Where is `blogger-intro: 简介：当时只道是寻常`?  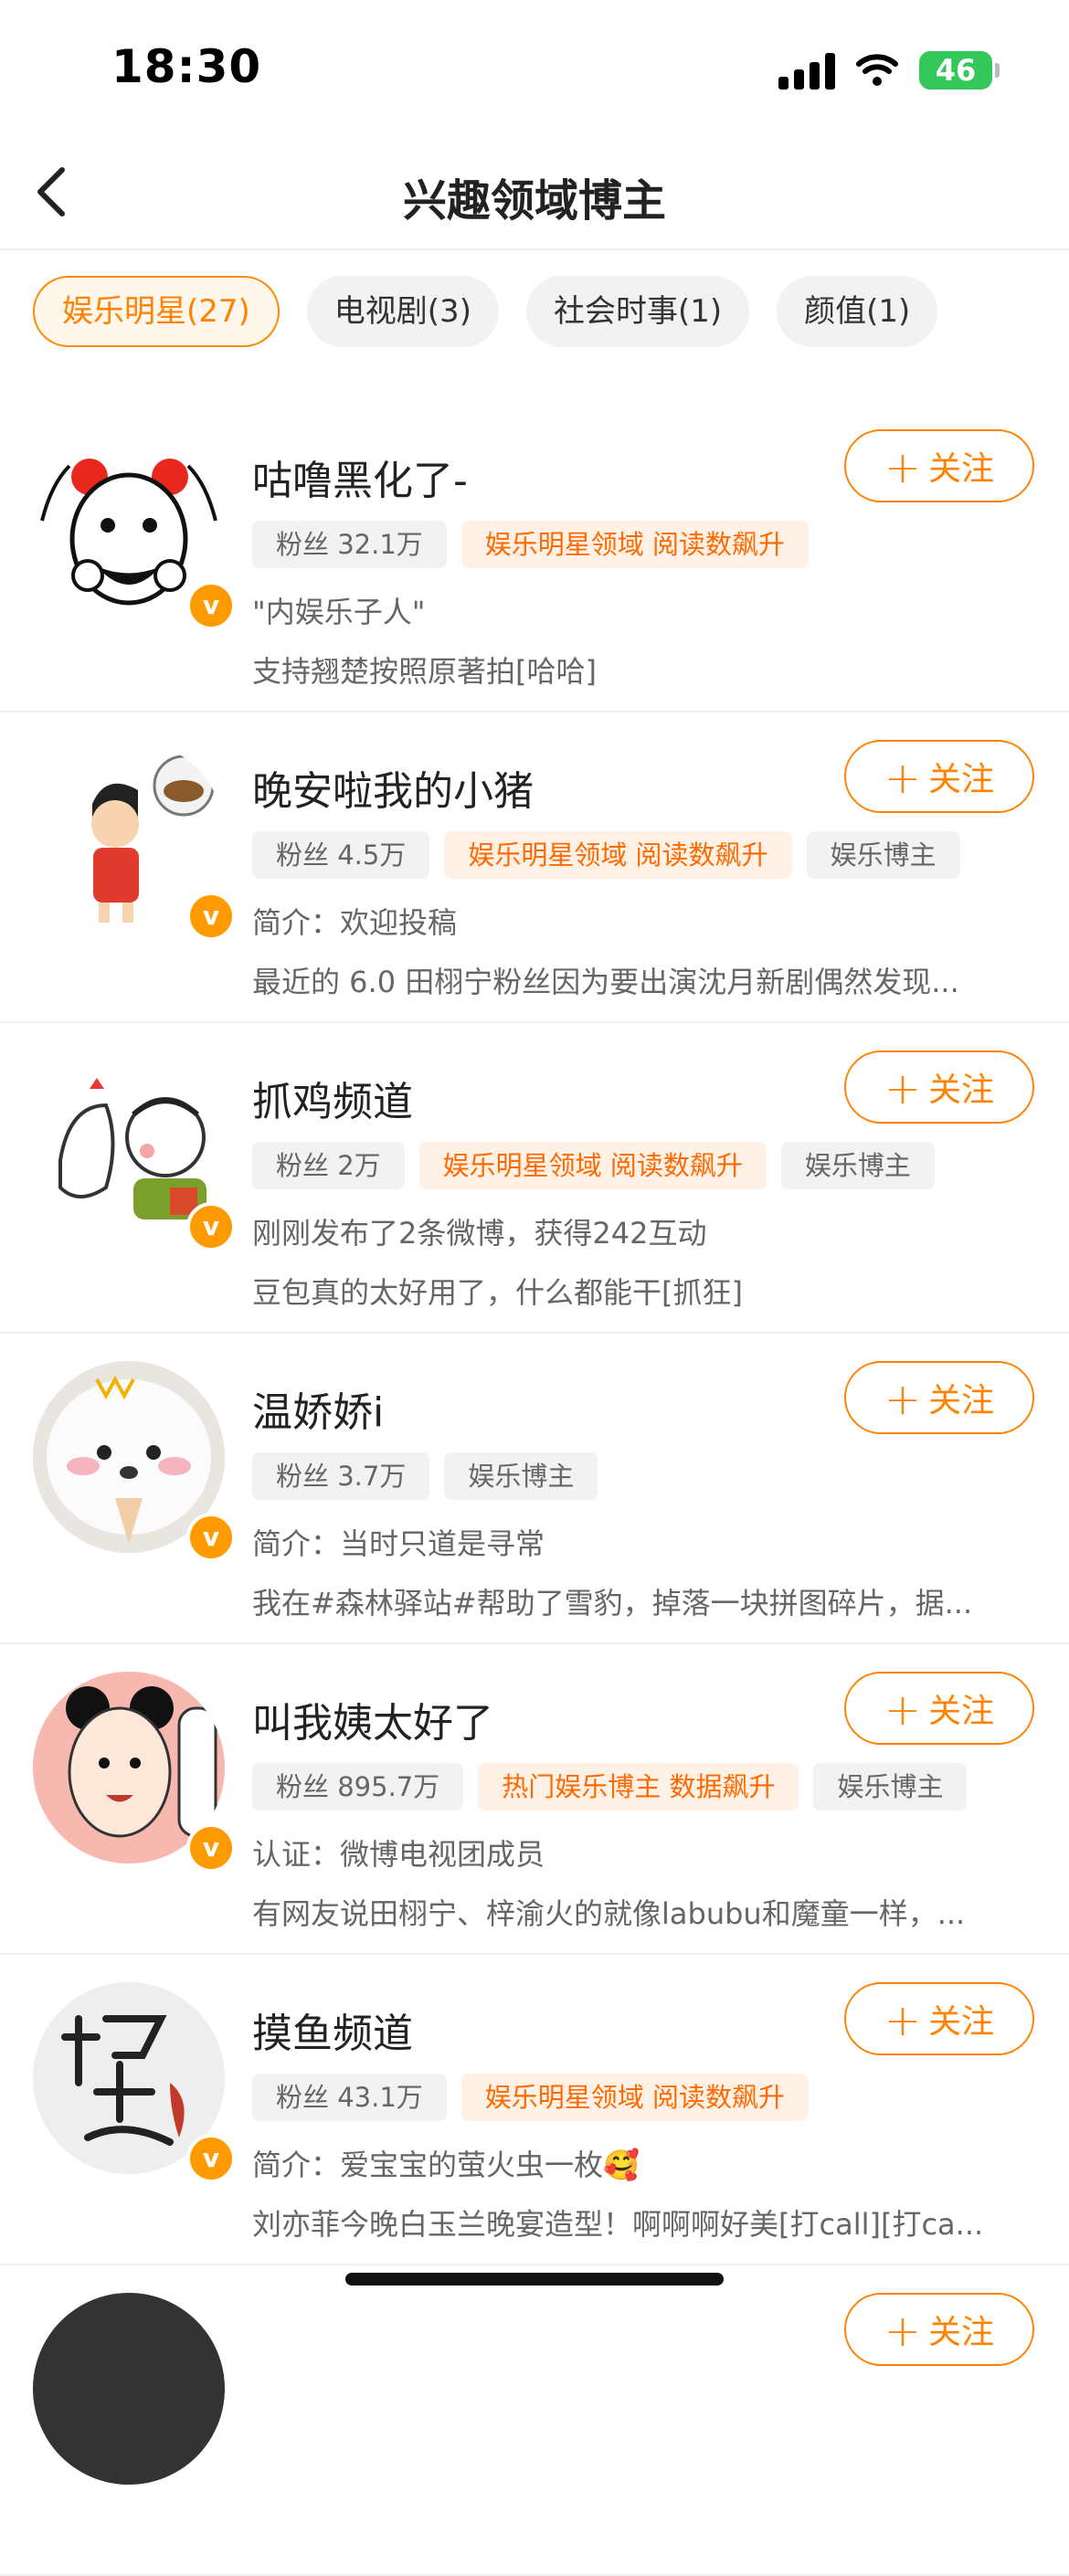
blogger-intro: 简介：当时只道是寻常 is located at coordinates (398, 1543).